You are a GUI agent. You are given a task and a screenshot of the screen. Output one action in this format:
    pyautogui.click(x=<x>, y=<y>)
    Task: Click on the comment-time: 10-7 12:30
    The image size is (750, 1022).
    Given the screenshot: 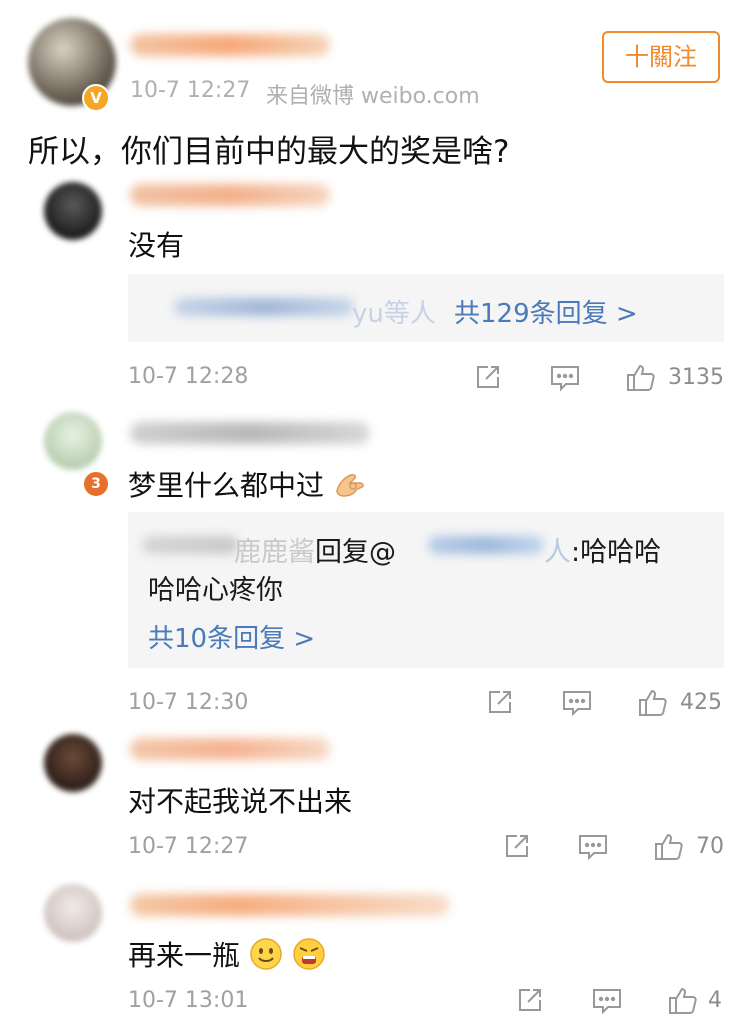 What is the action you would take?
    pyautogui.click(x=188, y=702)
    